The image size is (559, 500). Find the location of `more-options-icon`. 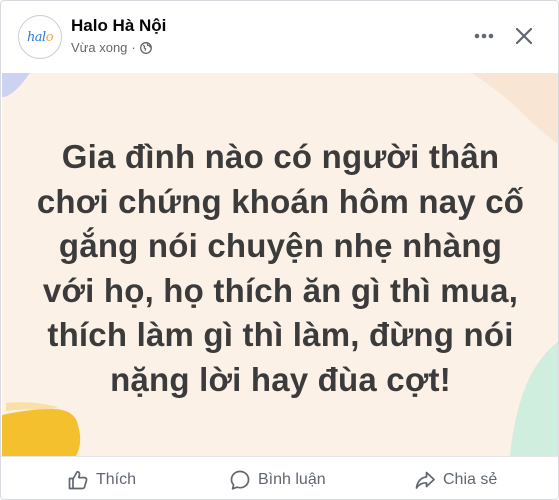

more-options-icon is located at coordinates (484, 36).